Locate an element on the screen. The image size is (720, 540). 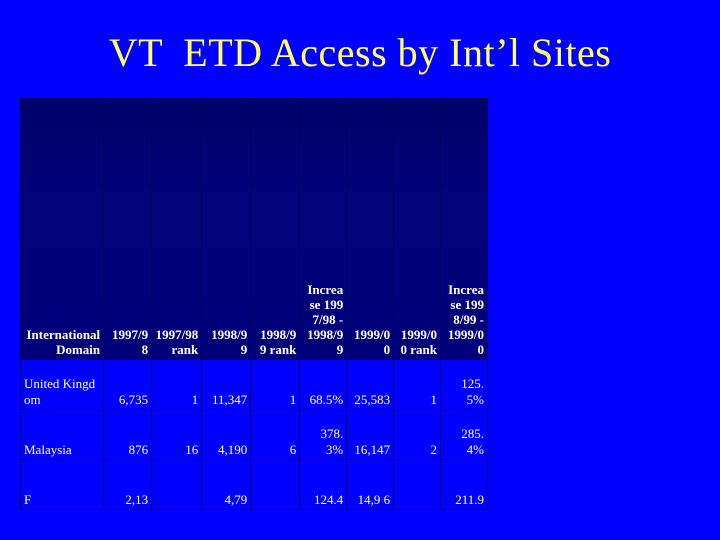
cell-1998-99-rank: 1 is located at coordinates (275, 384).